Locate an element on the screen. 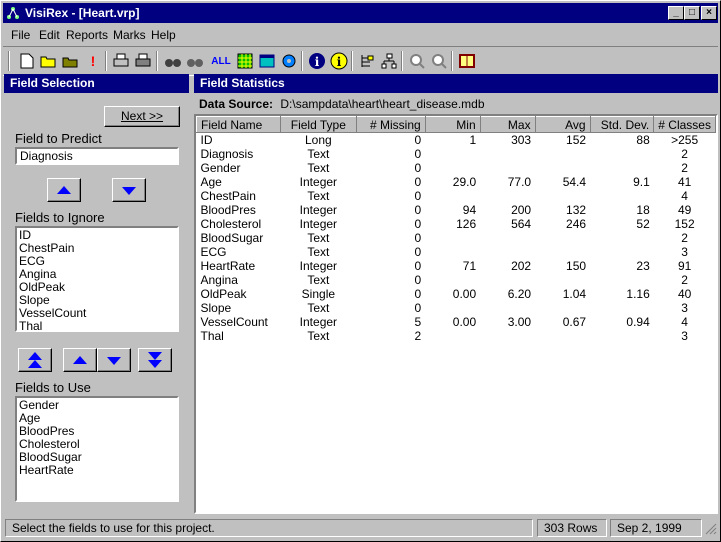 This screenshot has height=542, width=721. table-cell: 564 is located at coordinates (521, 224).